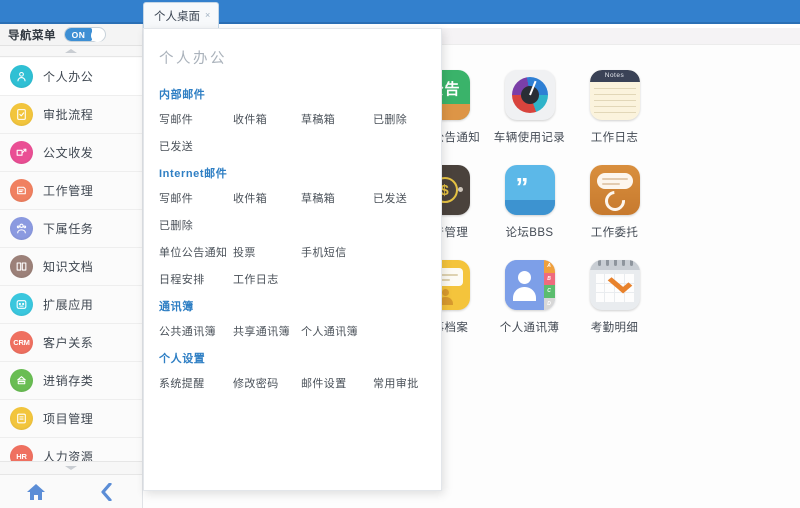 This screenshot has height=508, width=800. What do you see at coordinates (267, 279) in the screenshot?
I see `menu-link: 工作日志` at bounding box center [267, 279].